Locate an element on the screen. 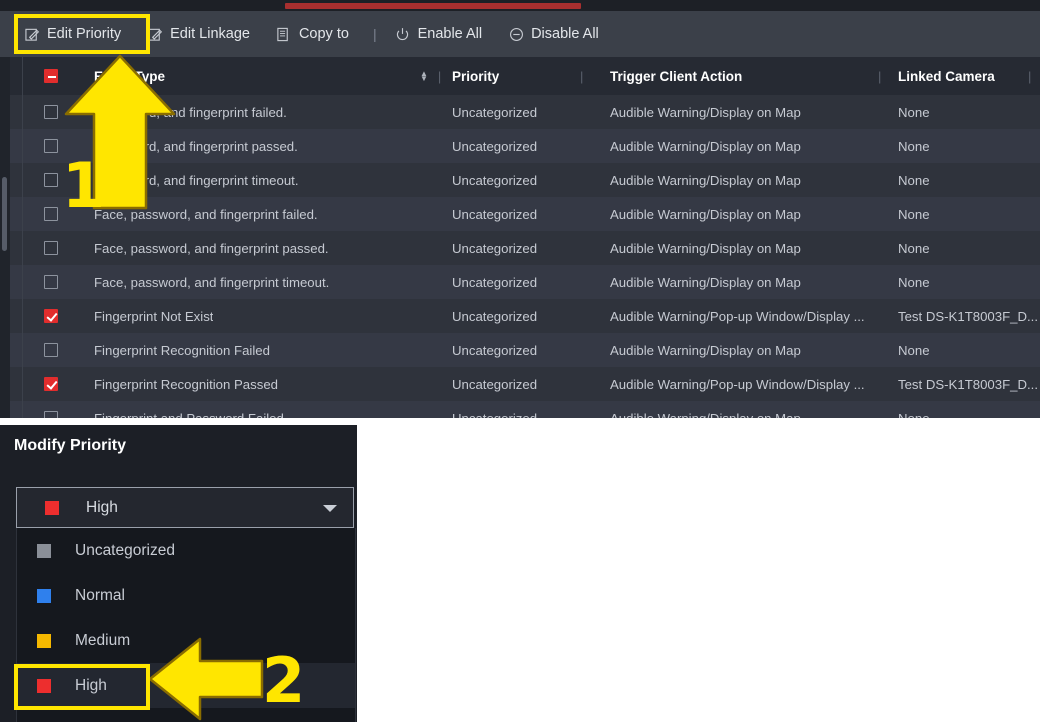 This screenshot has height=722, width=1040. enable-all-button: Enable All is located at coordinates (439, 34).